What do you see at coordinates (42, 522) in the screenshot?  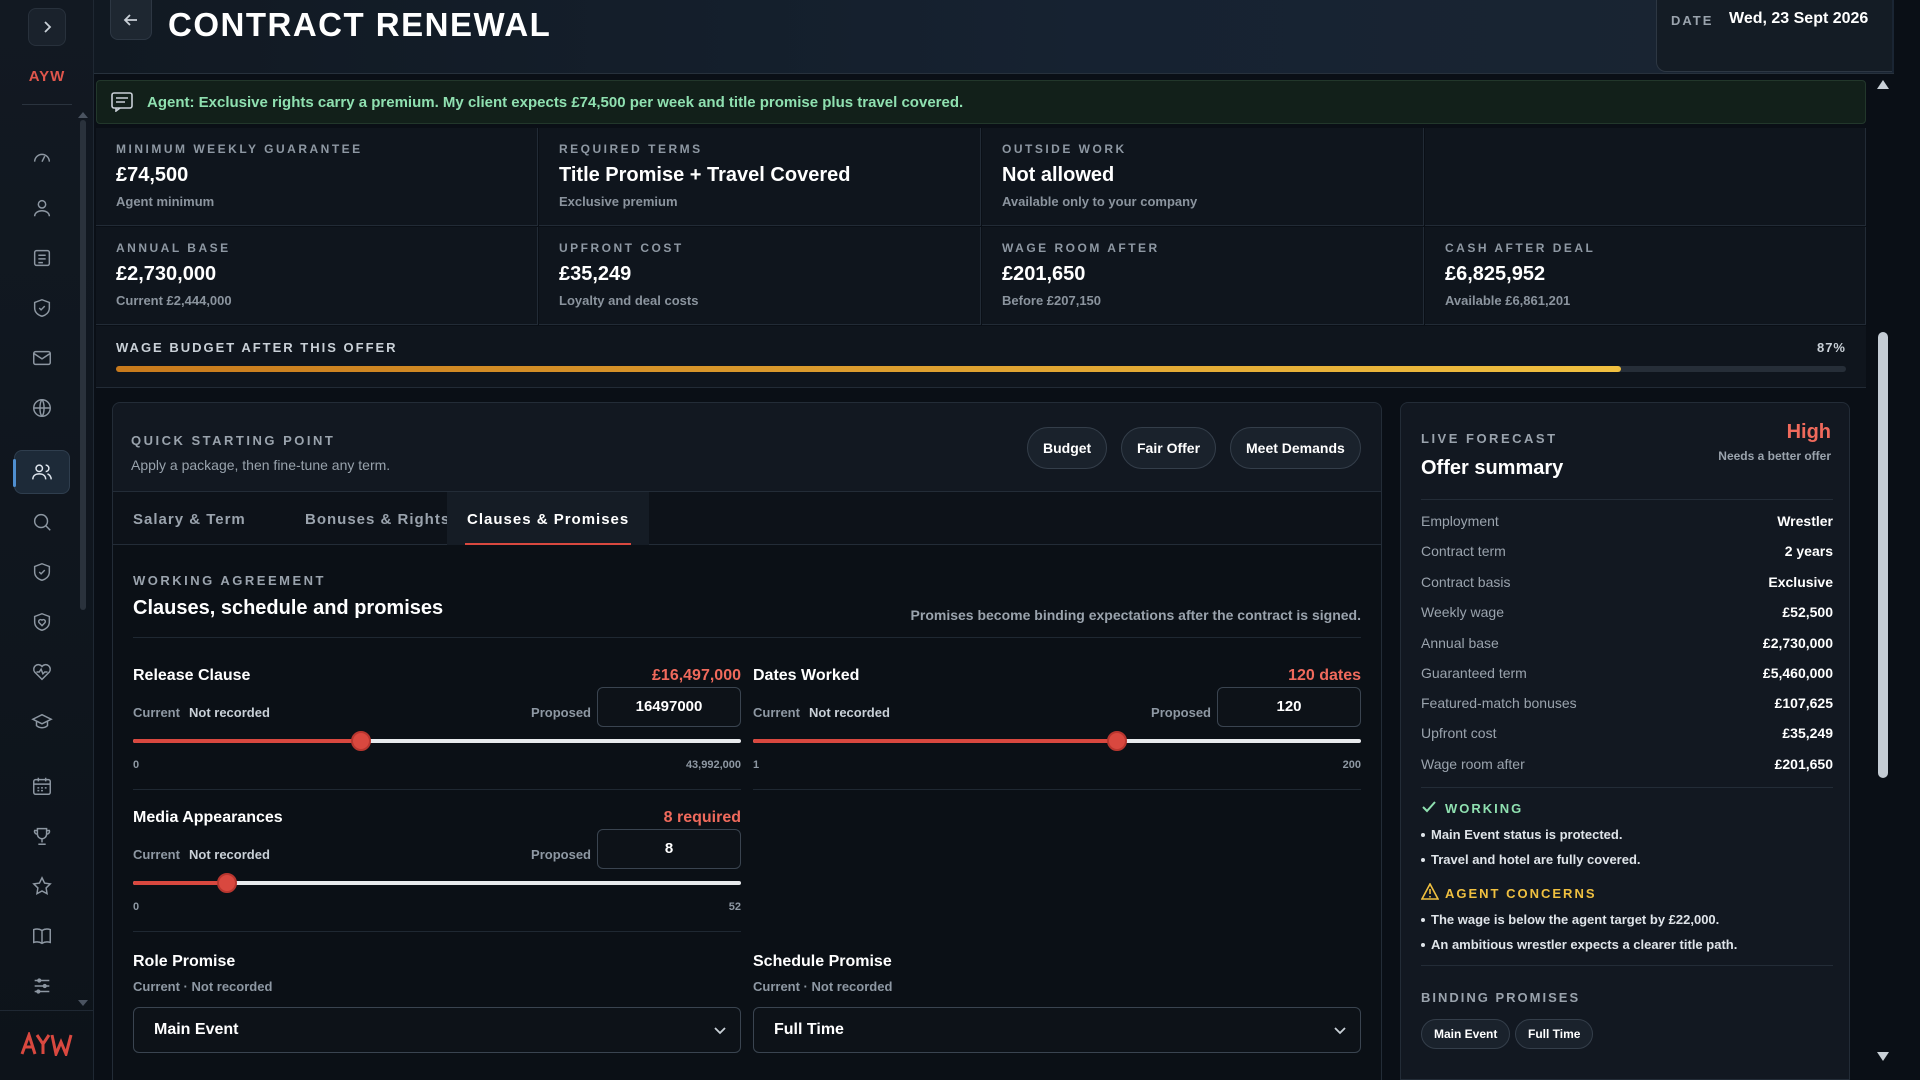 I see `nav-search` at bounding box center [42, 522].